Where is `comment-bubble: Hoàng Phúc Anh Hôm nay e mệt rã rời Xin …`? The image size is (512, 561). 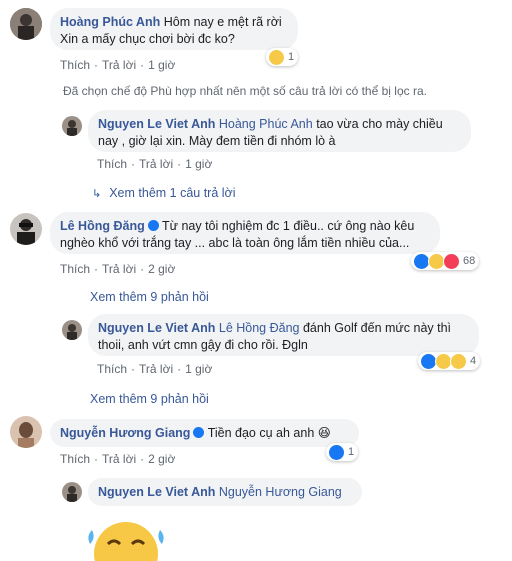 comment-bubble: Hoàng Phúc Anh Hôm nay e mệt rã rời Xin … is located at coordinates (174, 29).